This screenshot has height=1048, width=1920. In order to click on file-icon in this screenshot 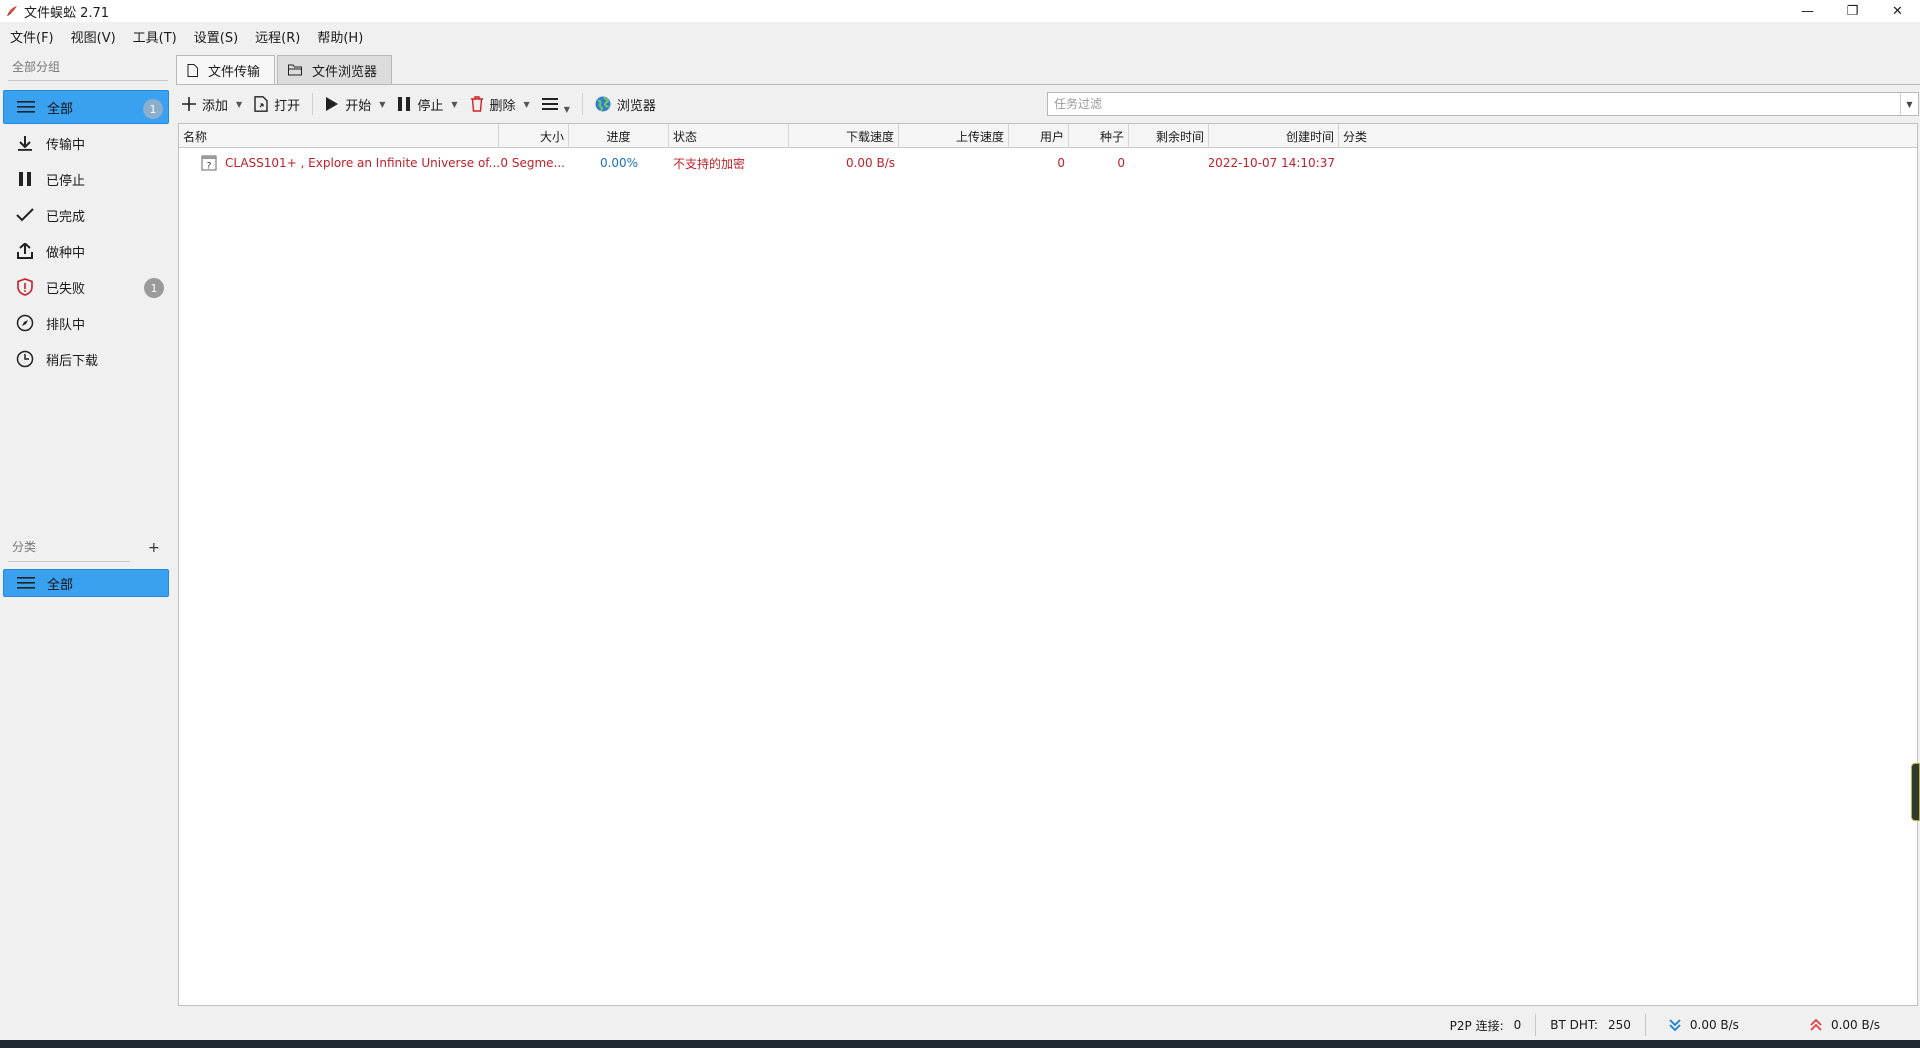, I will do `click(192, 70)`.